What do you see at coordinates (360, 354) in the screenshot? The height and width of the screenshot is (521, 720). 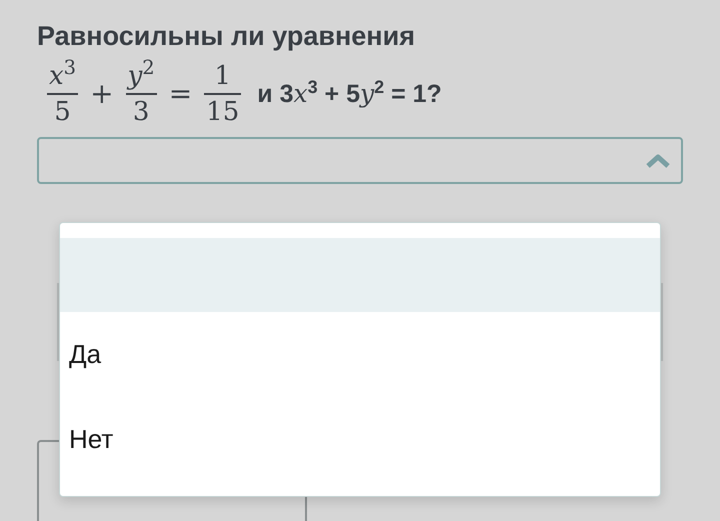 I see `dropdown-option: Да` at bounding box center [360, 354].